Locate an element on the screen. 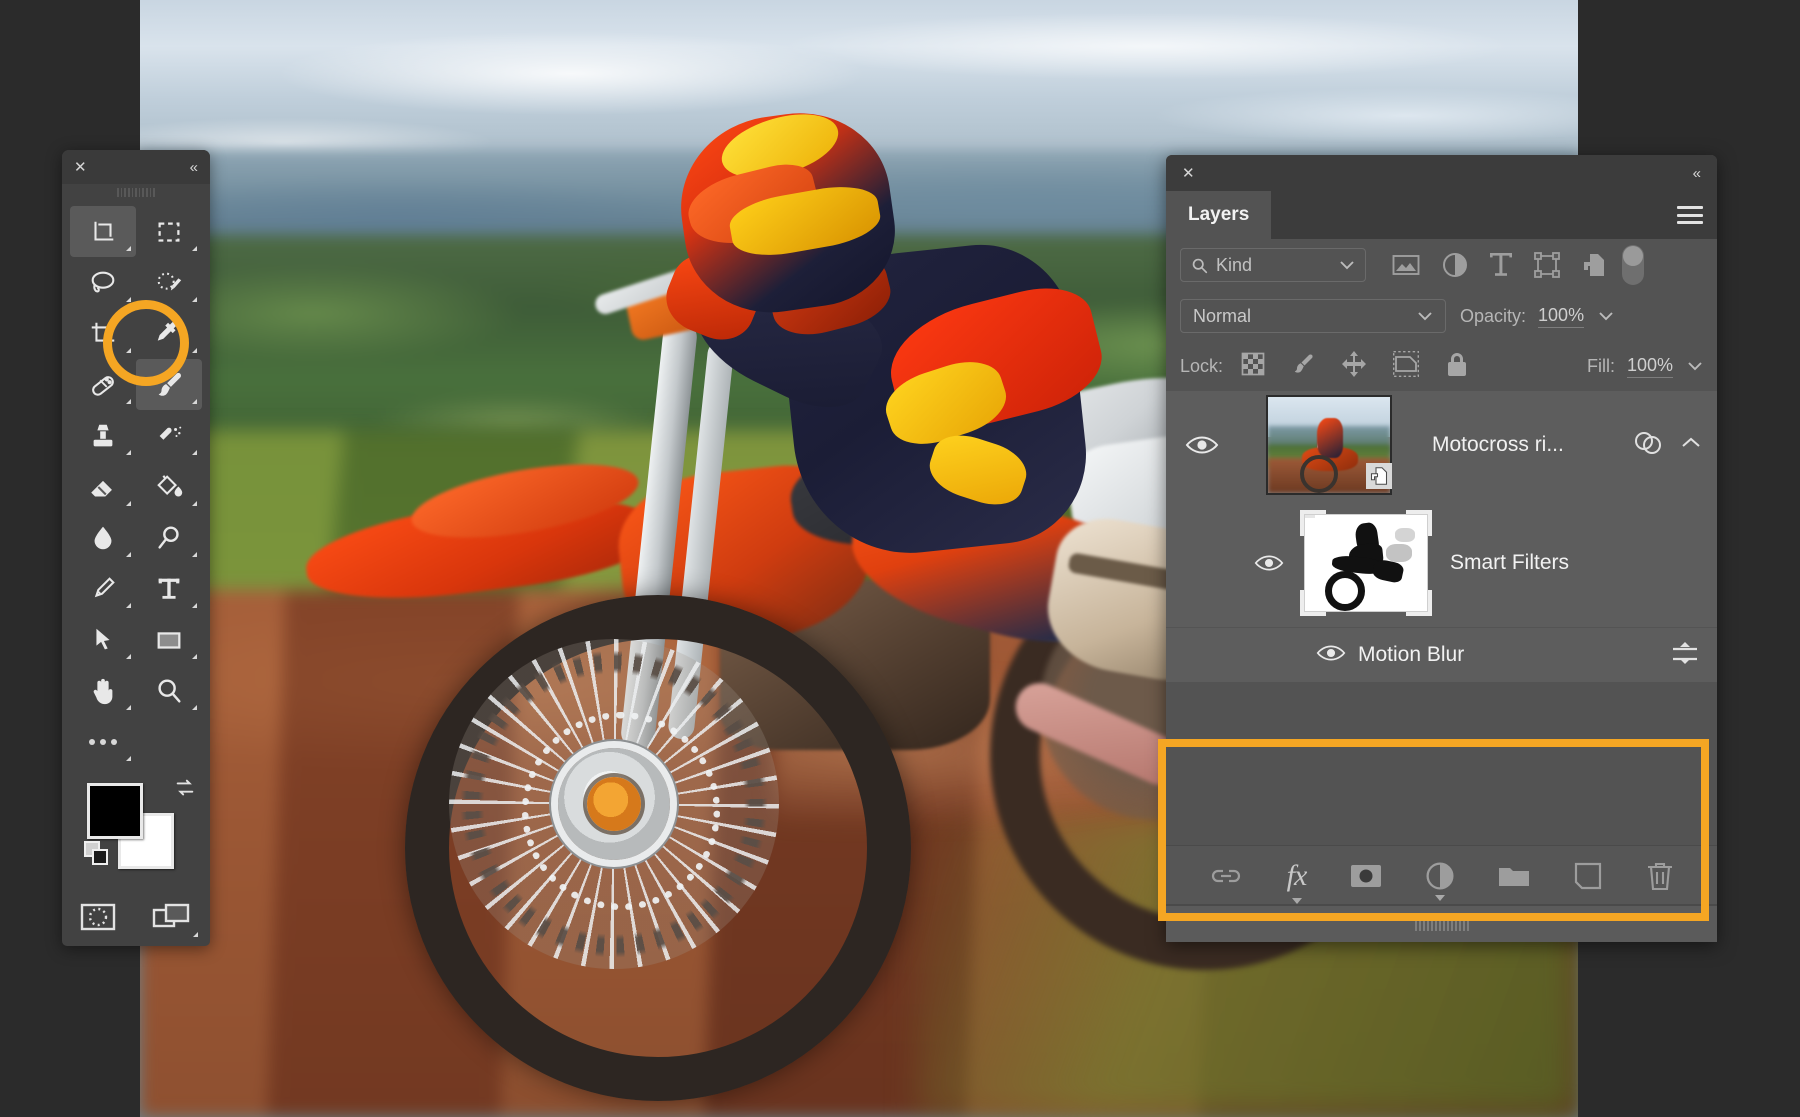 The width and height of the screenshot is (1800, 1117). layer-kind-filter-select: Kind is located at coordinates (1273, 265).